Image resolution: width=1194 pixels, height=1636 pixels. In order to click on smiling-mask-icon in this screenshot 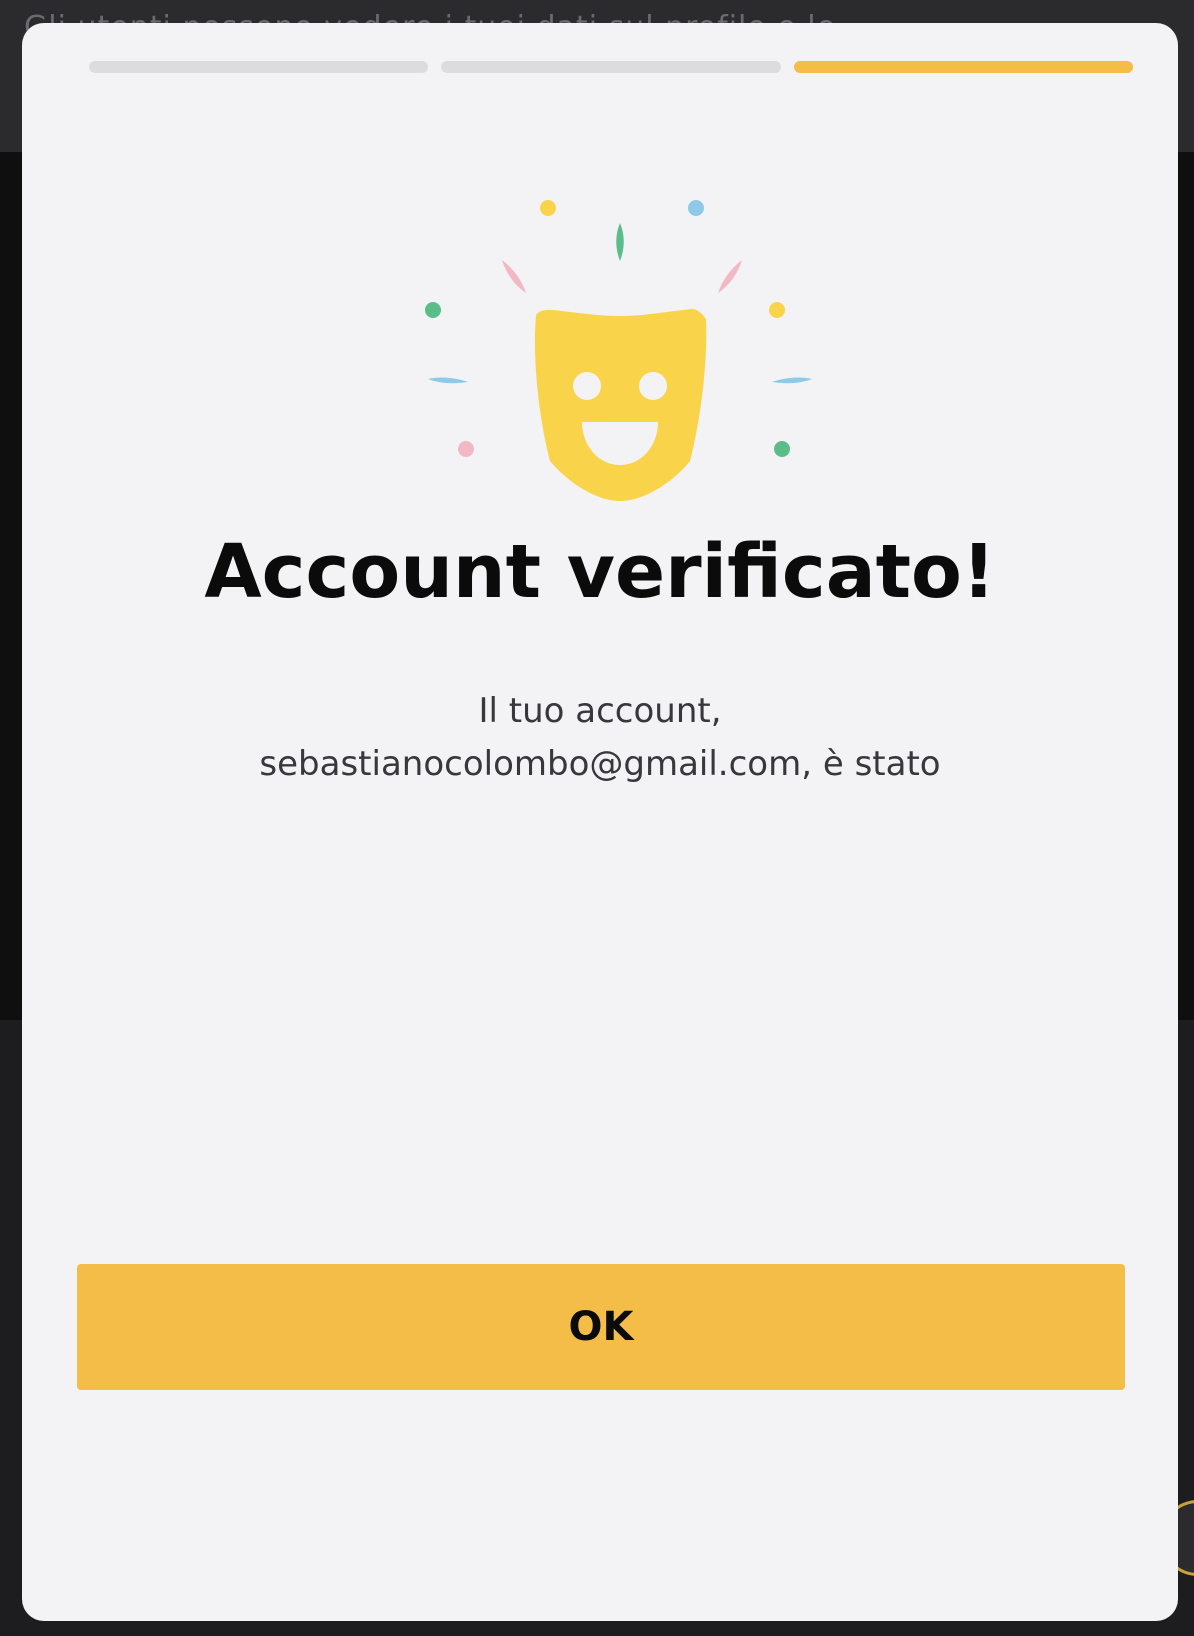, I will do `click(618, 350)`.